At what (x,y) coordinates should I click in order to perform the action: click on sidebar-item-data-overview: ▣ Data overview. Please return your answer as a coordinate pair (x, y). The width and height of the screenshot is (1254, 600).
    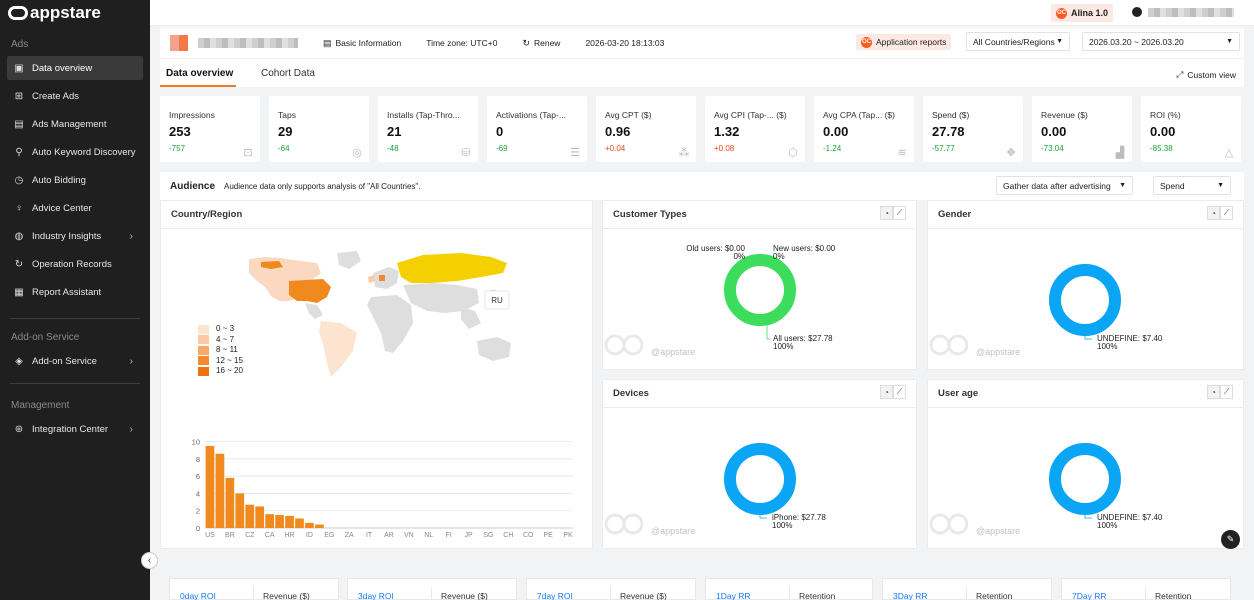
    Looking at the image, I should click on (75, 68).